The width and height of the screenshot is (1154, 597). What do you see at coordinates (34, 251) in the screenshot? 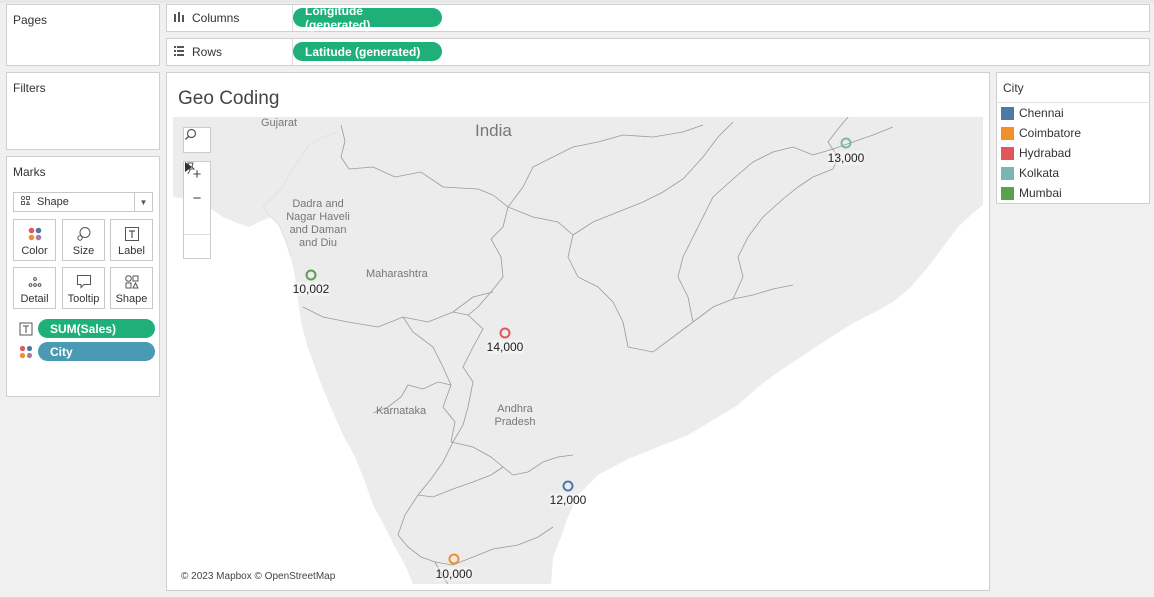
I see `color-label: Color` at bounding box center [34, 251].